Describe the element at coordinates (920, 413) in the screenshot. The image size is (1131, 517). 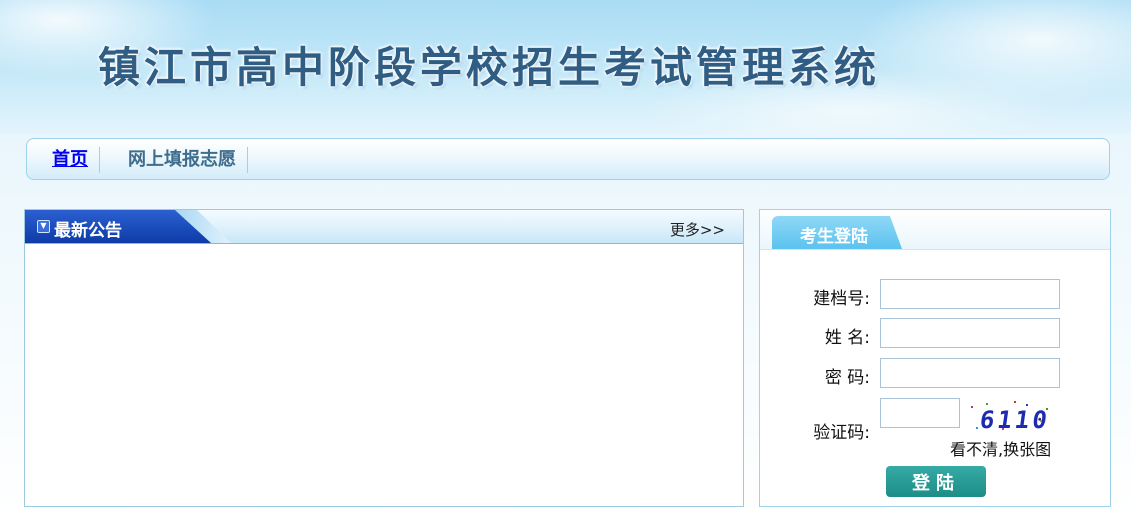
I see `captcha-input` at that location.